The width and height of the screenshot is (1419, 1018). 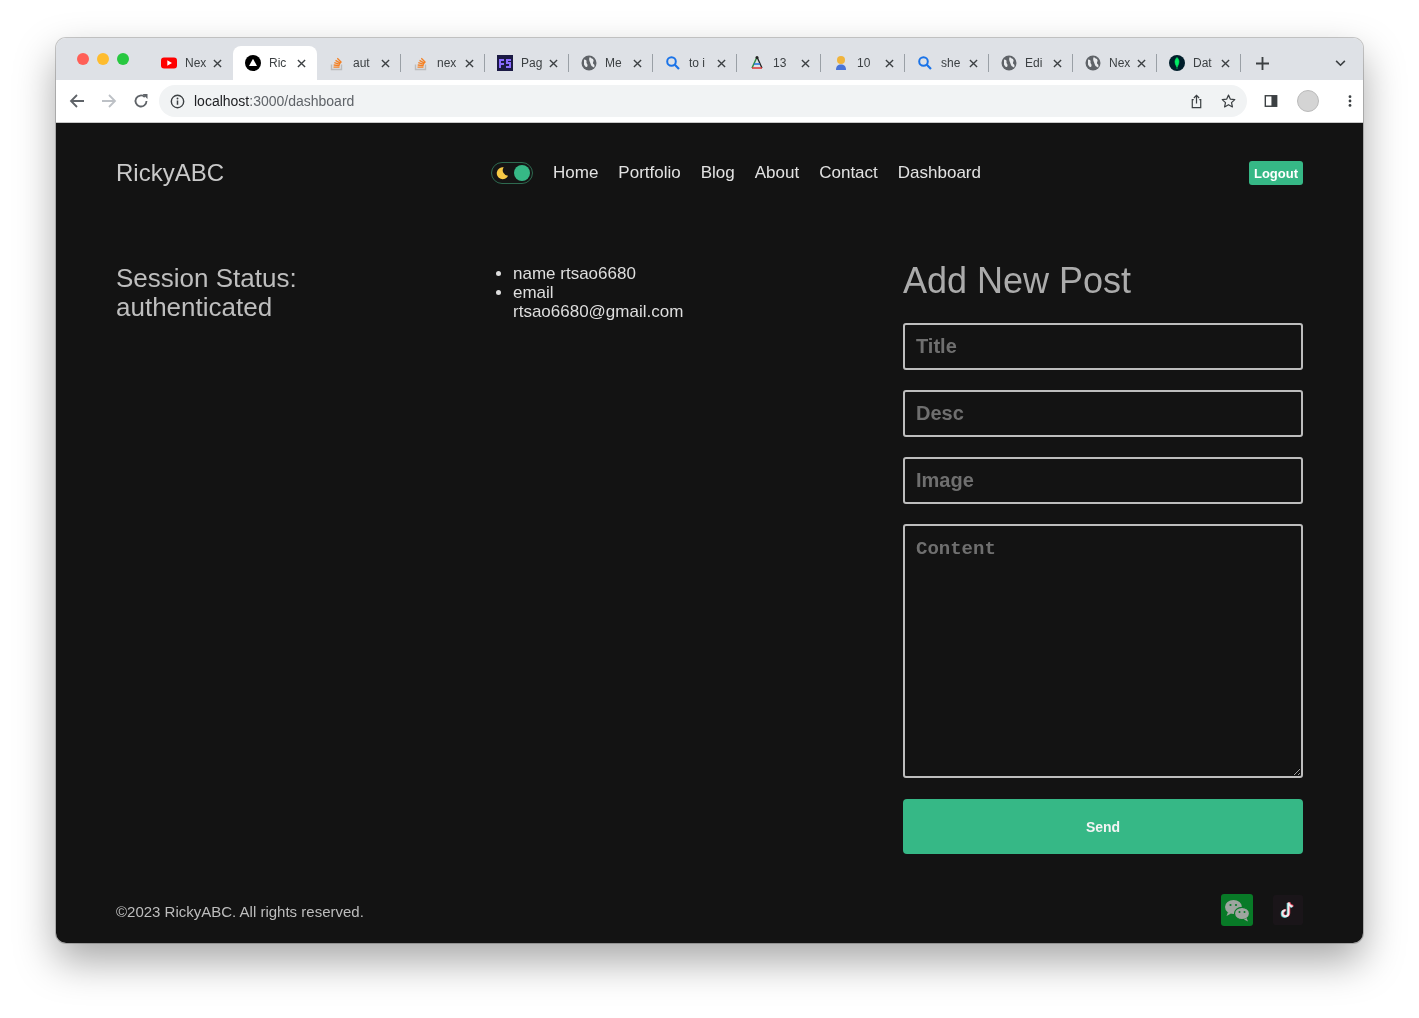 I want to click on textarea-field: Content, so click(x=1103, y=651).